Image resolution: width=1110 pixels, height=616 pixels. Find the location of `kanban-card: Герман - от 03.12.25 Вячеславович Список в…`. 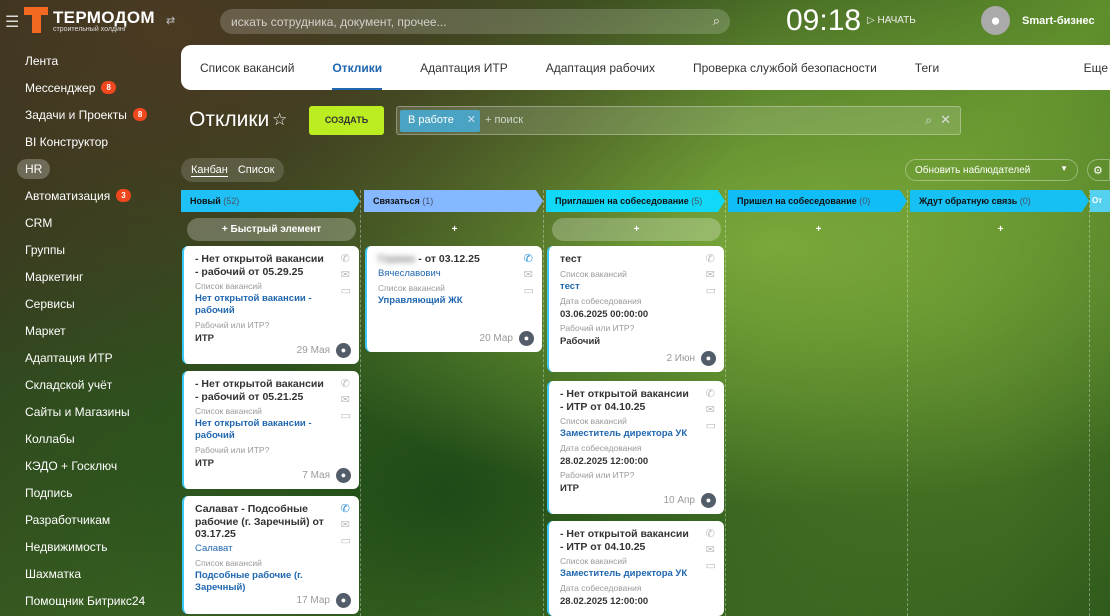

kanban-card: Герман - от 03.12.25 Вячеславович Список в… is located at coordinates (453, 299).